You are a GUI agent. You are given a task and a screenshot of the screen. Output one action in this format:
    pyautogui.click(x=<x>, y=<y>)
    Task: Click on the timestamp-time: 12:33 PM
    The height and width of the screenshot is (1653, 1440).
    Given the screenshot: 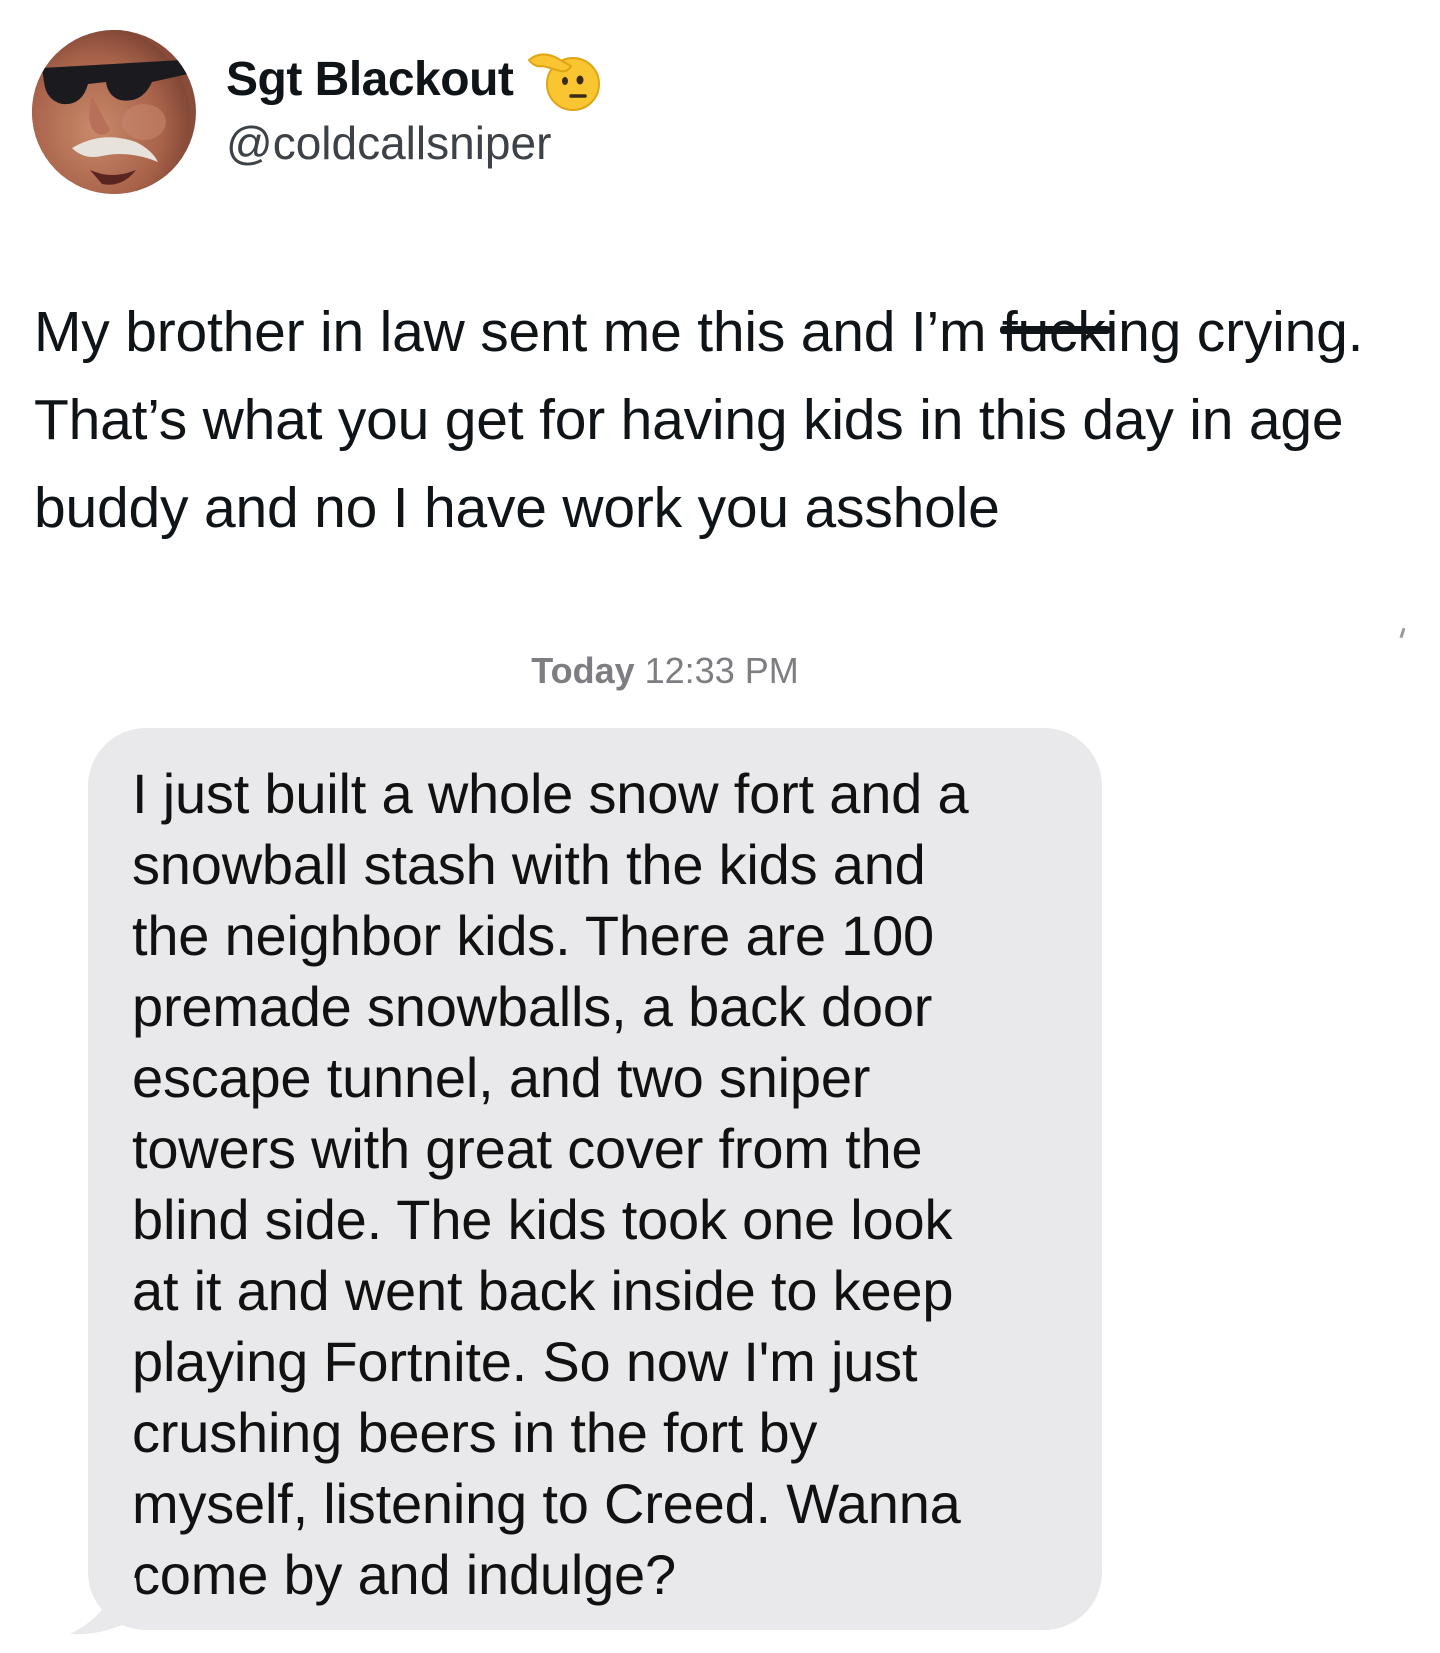 What is the action you would take?
    pyautogui.click(x=721, y=670)
    